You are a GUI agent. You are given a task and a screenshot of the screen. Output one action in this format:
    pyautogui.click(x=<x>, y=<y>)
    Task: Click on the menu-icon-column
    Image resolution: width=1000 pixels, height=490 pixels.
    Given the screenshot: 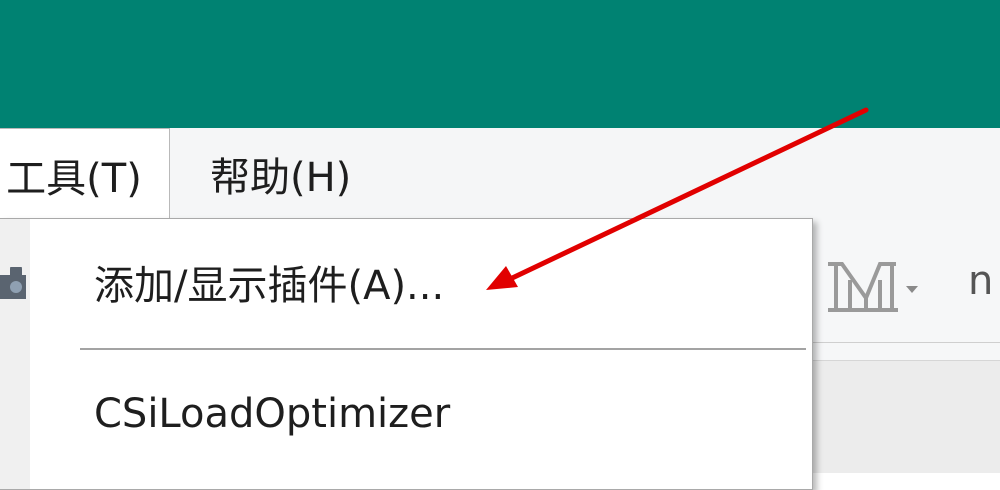 What is the action you would take?
    pyautogui.click(x=15, y=354)
    